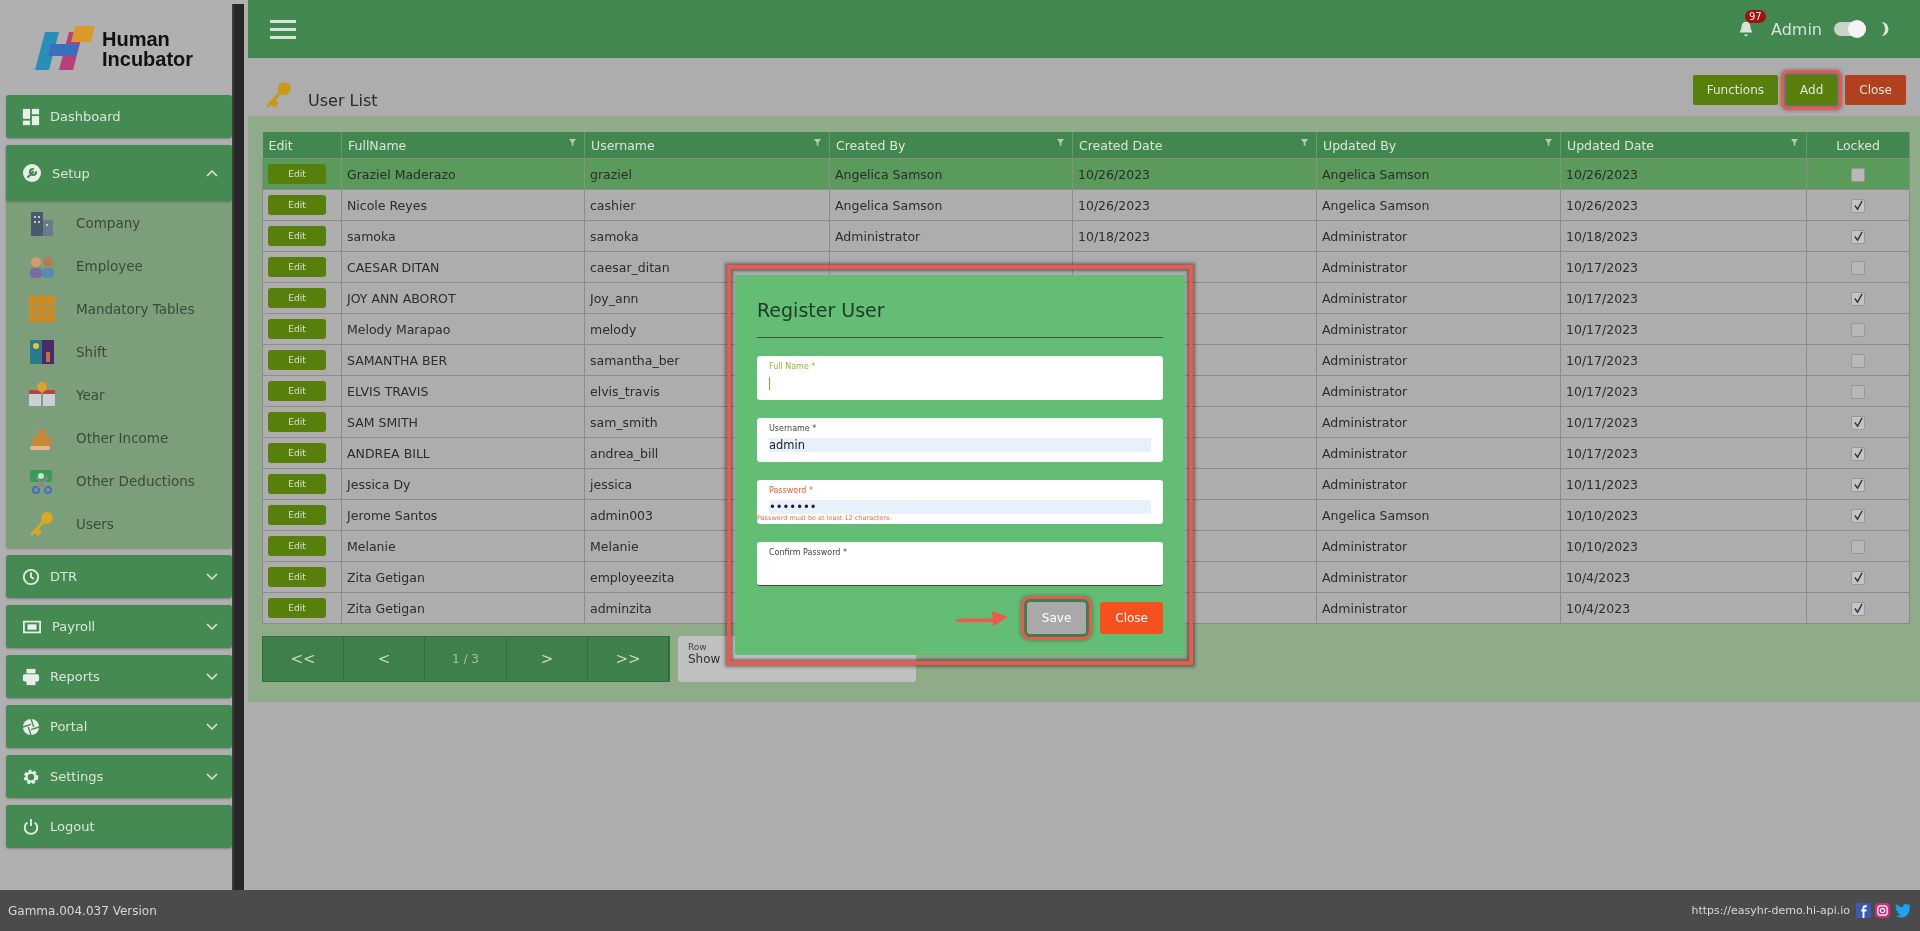 The image size is (1920, 931). I want to click on submenu-item: Mandatory Tables, so click(130, 309).